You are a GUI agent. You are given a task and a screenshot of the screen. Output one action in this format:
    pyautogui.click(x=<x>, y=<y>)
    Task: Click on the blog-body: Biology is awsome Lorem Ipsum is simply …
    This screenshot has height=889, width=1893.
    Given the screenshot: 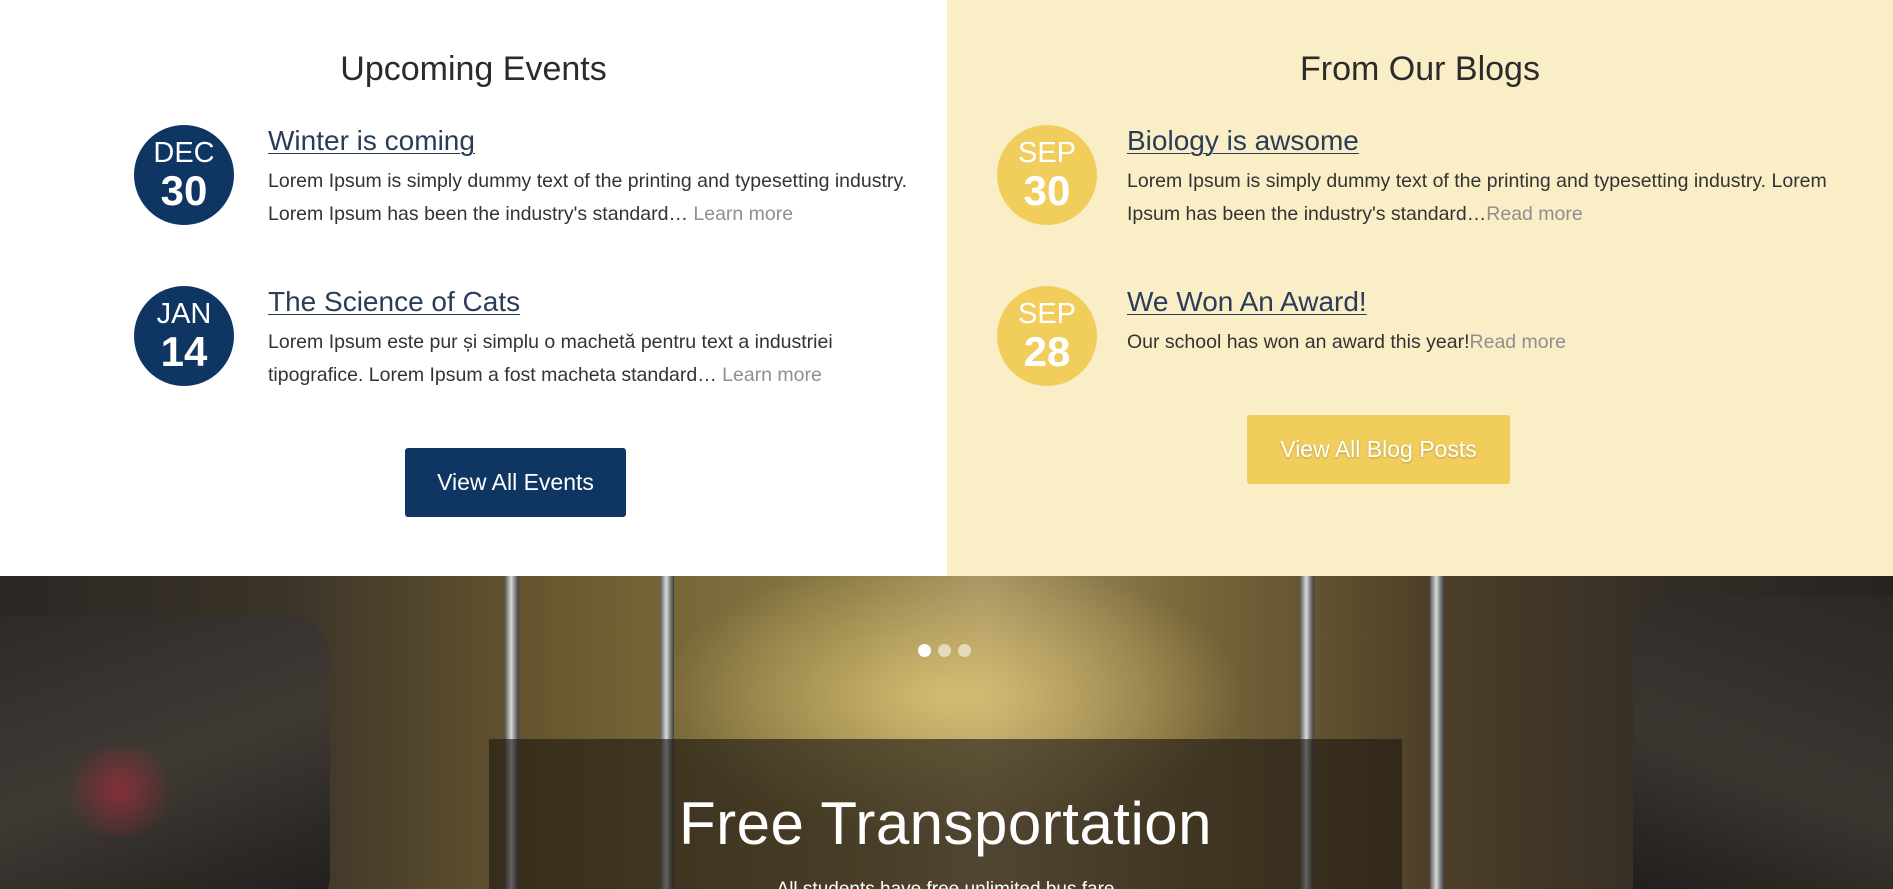 What is the action you would take?
    pyautogui.click(x=1477, y=178)
    